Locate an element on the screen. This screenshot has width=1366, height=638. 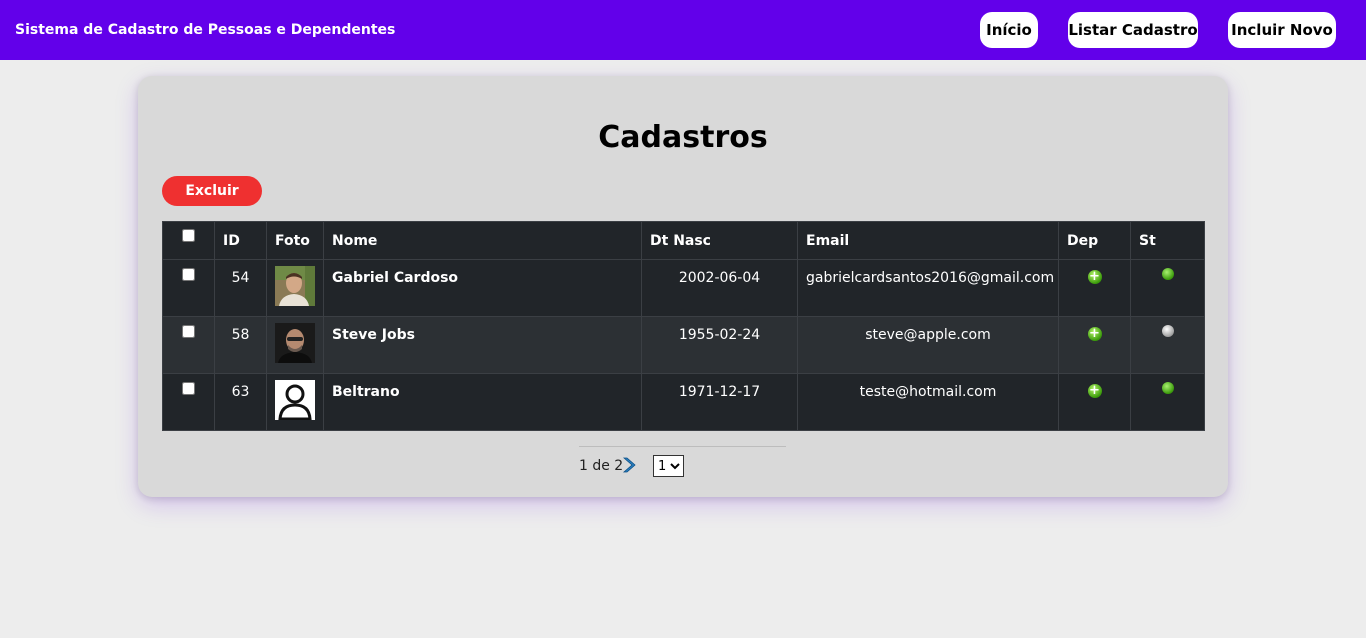
row-email: steve@apple.com is located at coordinates (928, 345).